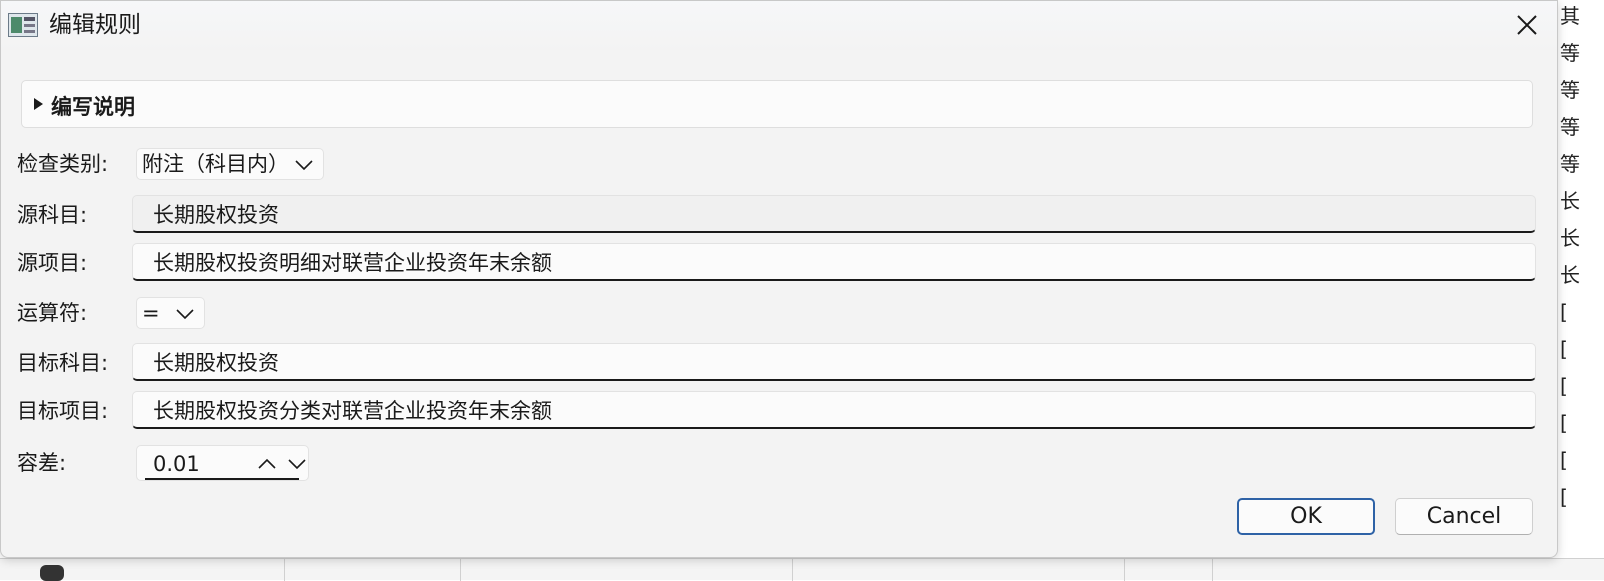 This screenshot has width=1604, height=581. Describe the element at coordinates (802, 569) in the screenshot. I see `background-window-bottom` at that location.